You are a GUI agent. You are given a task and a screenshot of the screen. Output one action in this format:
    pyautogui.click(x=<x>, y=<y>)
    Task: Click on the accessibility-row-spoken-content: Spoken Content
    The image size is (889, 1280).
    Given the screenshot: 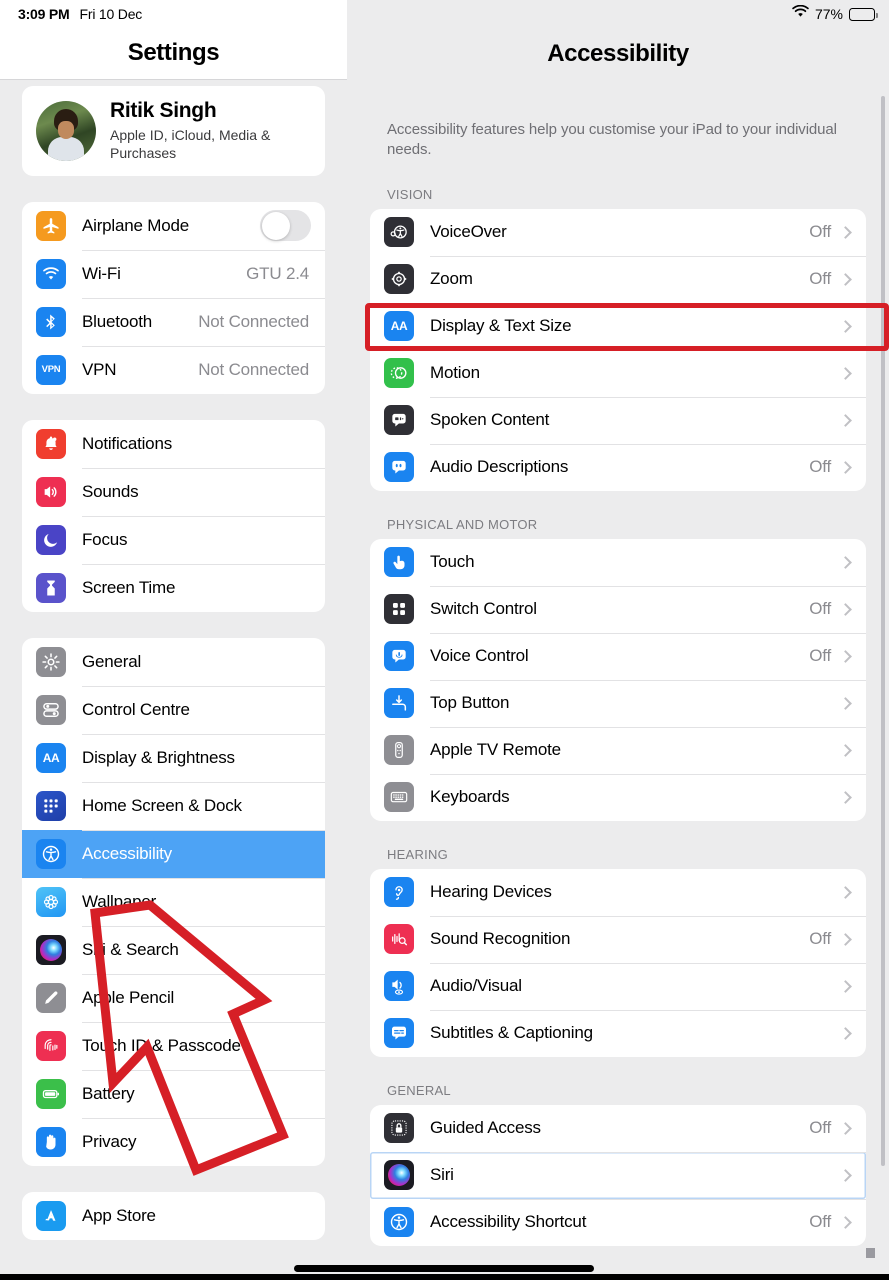 What is the action you would take?
    pyautogui.click(x=618, y=420)
    